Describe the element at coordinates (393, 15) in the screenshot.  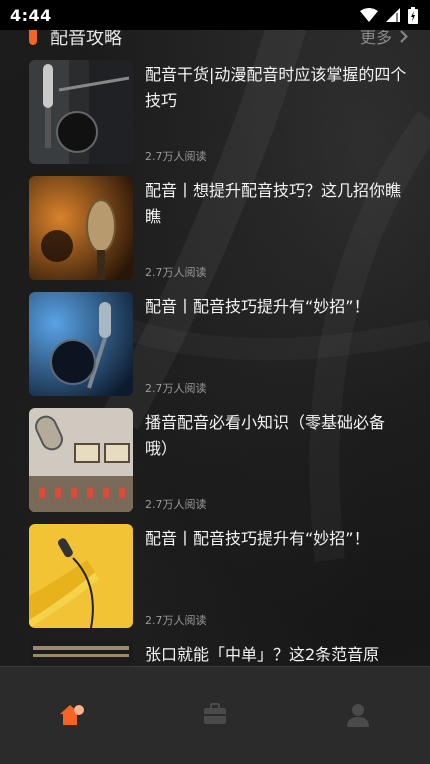
I see `signal-icon` at that location.